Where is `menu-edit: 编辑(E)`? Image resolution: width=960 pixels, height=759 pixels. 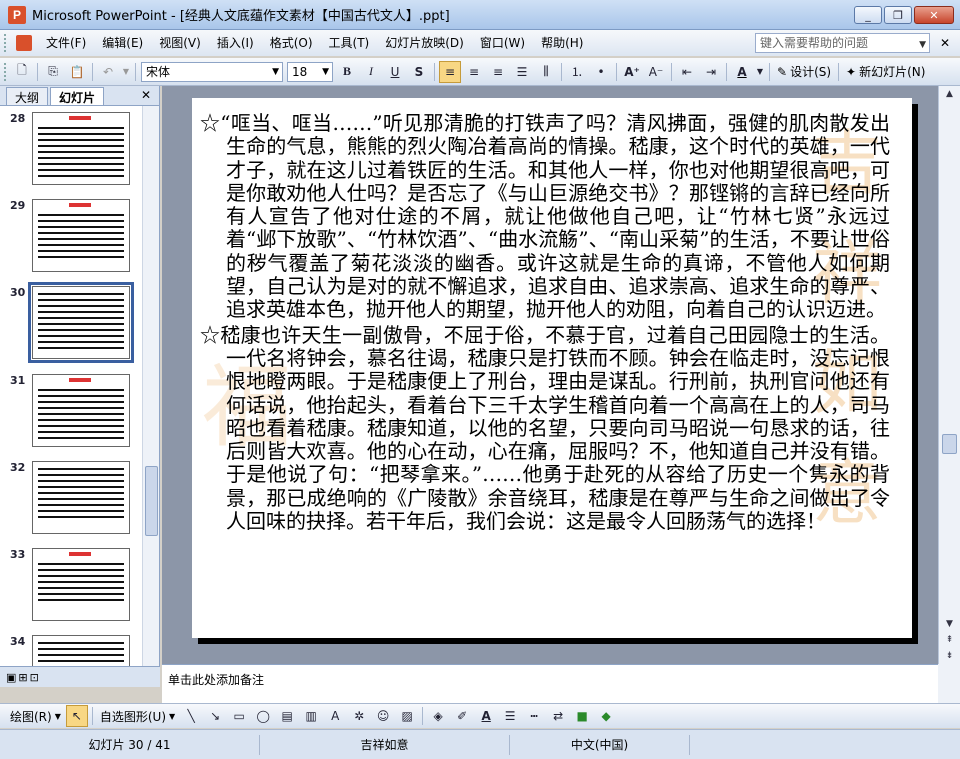 menu-edit: 编辑(E) is located at coordinates (122, 43).